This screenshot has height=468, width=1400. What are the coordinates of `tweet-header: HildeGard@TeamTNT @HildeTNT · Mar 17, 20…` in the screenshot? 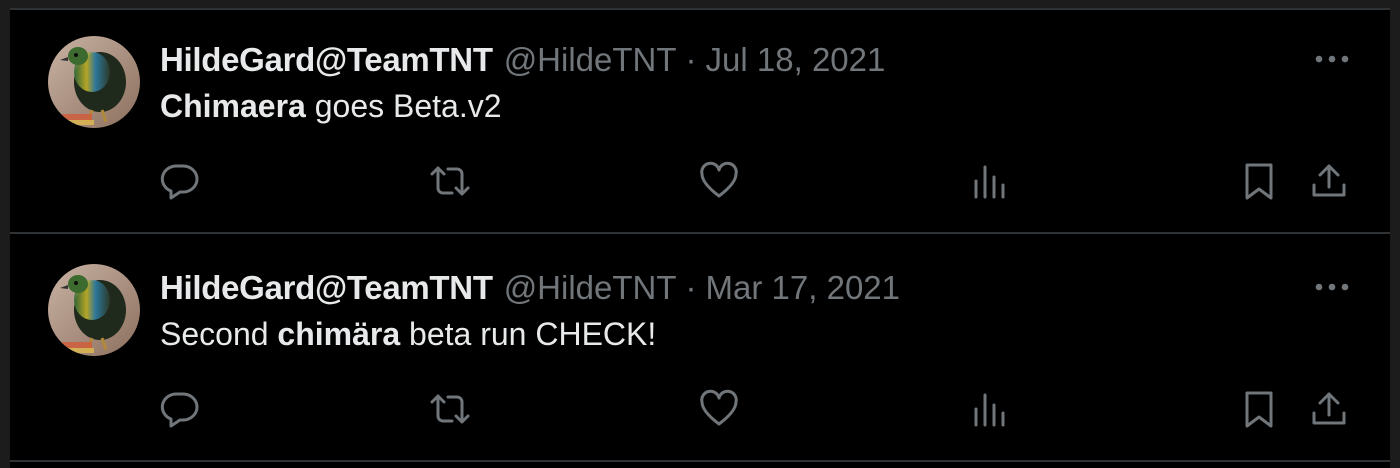 It's located at (530, 288).